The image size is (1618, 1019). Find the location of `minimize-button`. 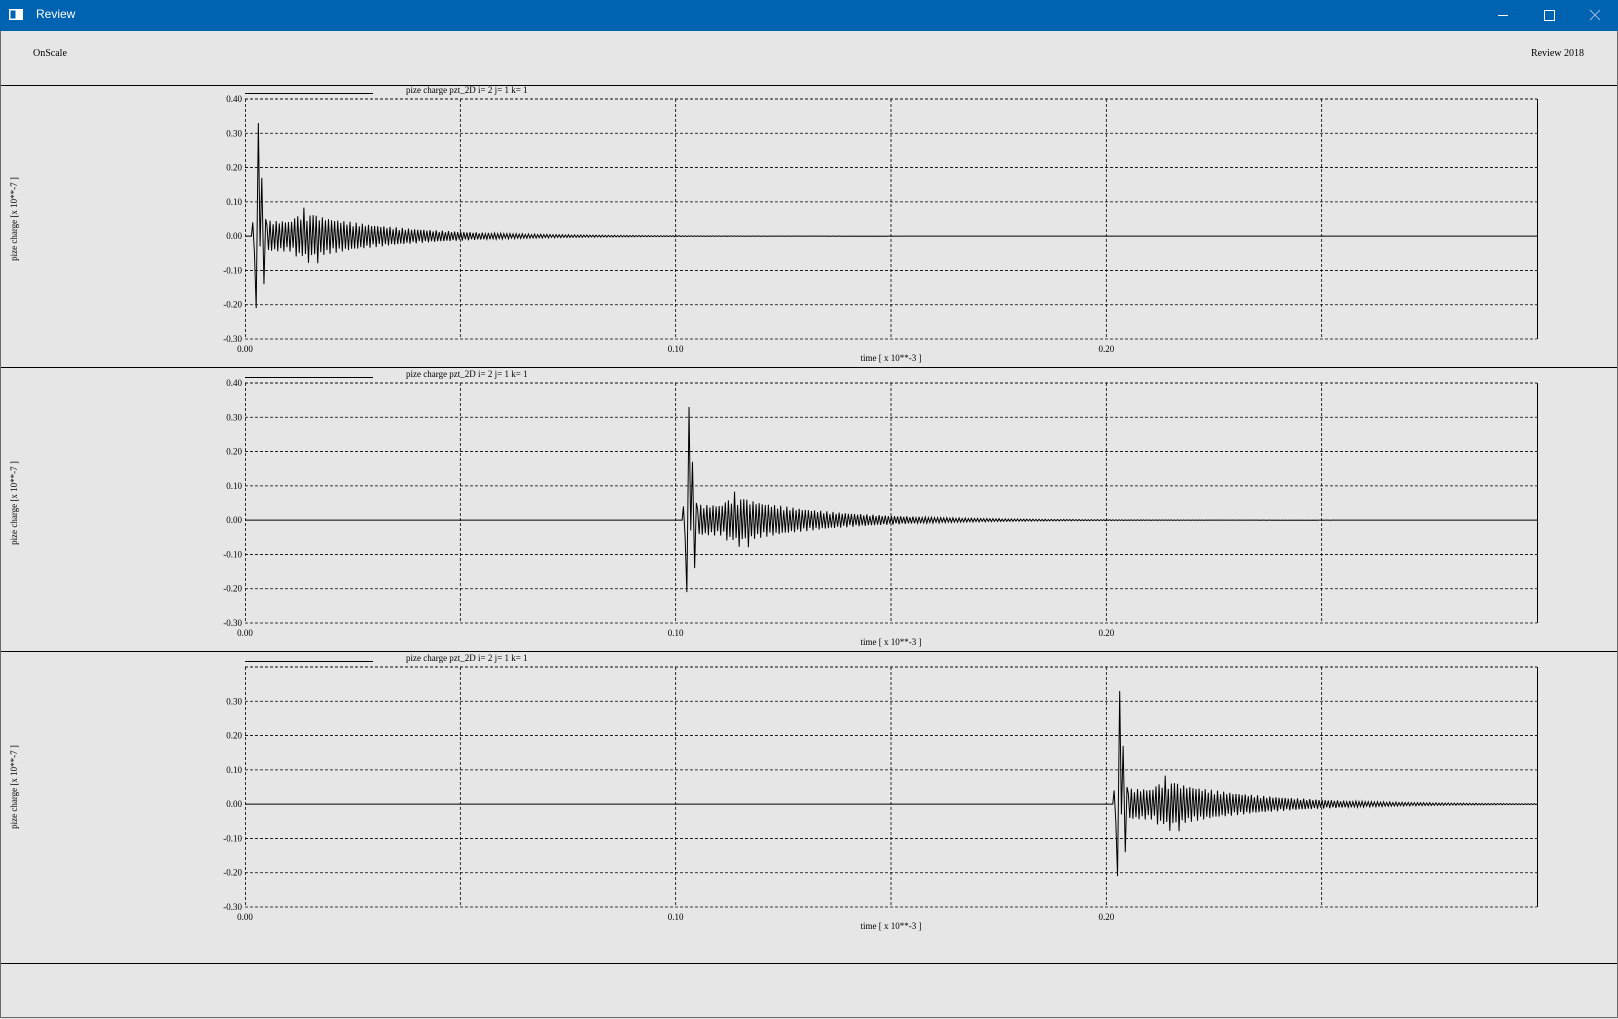

minimize-button is located at coordinates (1503, 15).